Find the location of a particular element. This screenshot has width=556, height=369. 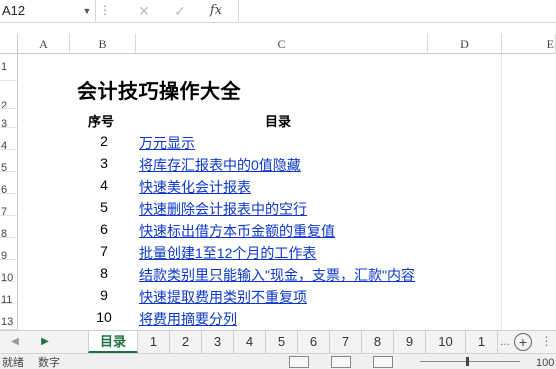

formula-bar: A12 ▼ ⋮ ✕ ✓ fx is located at coordinates (278, 11).